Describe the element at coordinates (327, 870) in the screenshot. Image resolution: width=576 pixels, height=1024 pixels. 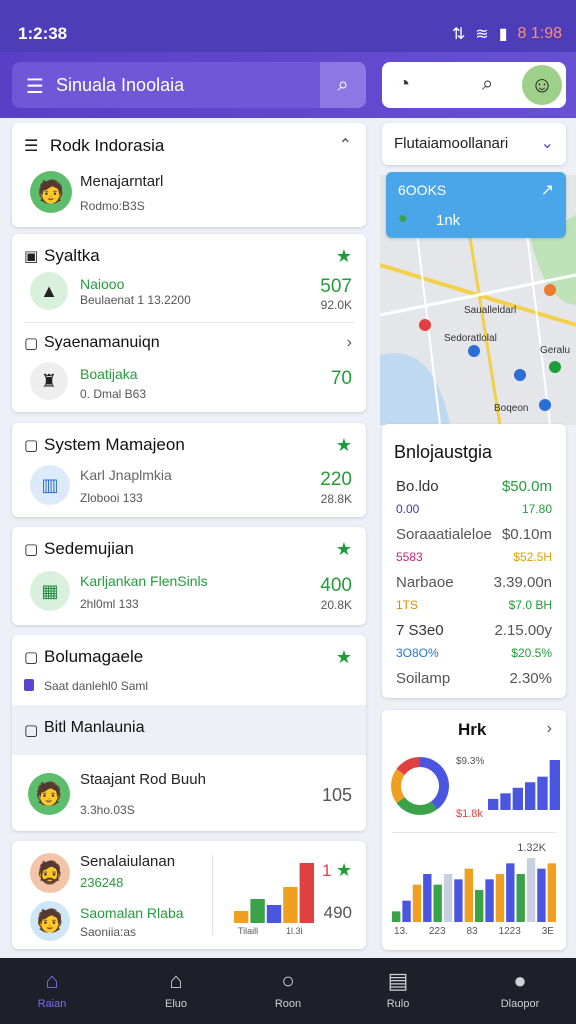
I see `value-red: 1` at that location.